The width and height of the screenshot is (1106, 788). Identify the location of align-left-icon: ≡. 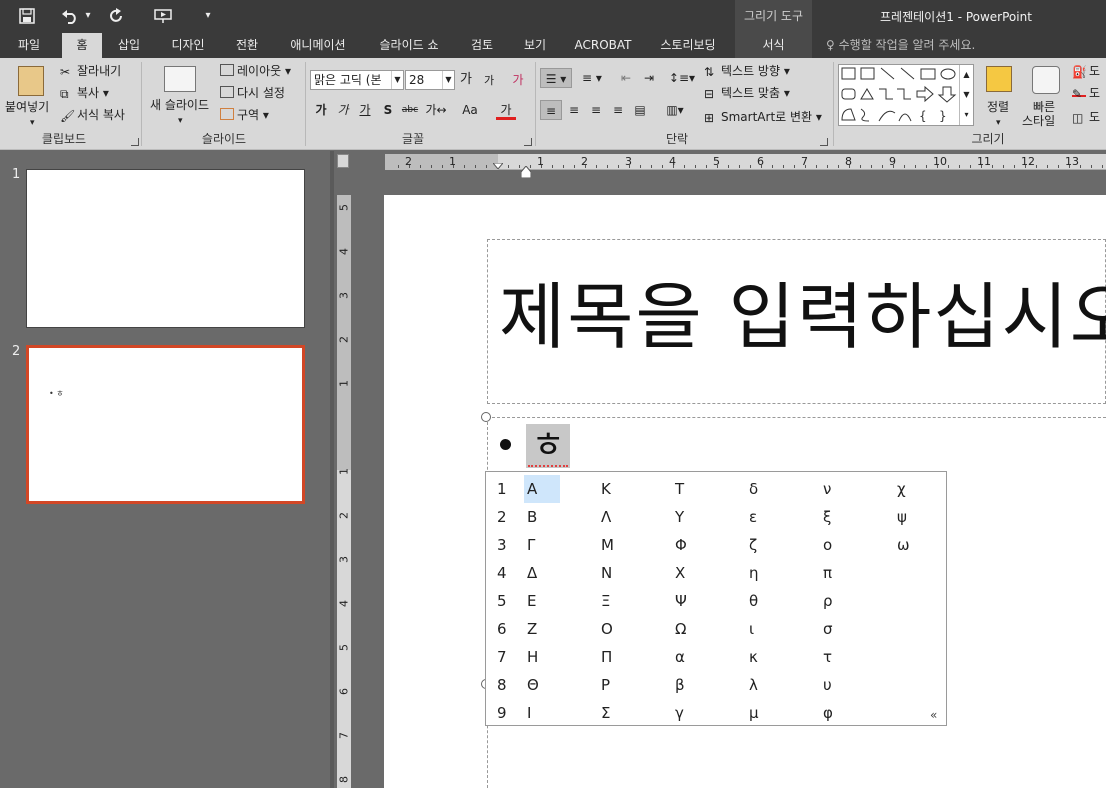
(551, 110).